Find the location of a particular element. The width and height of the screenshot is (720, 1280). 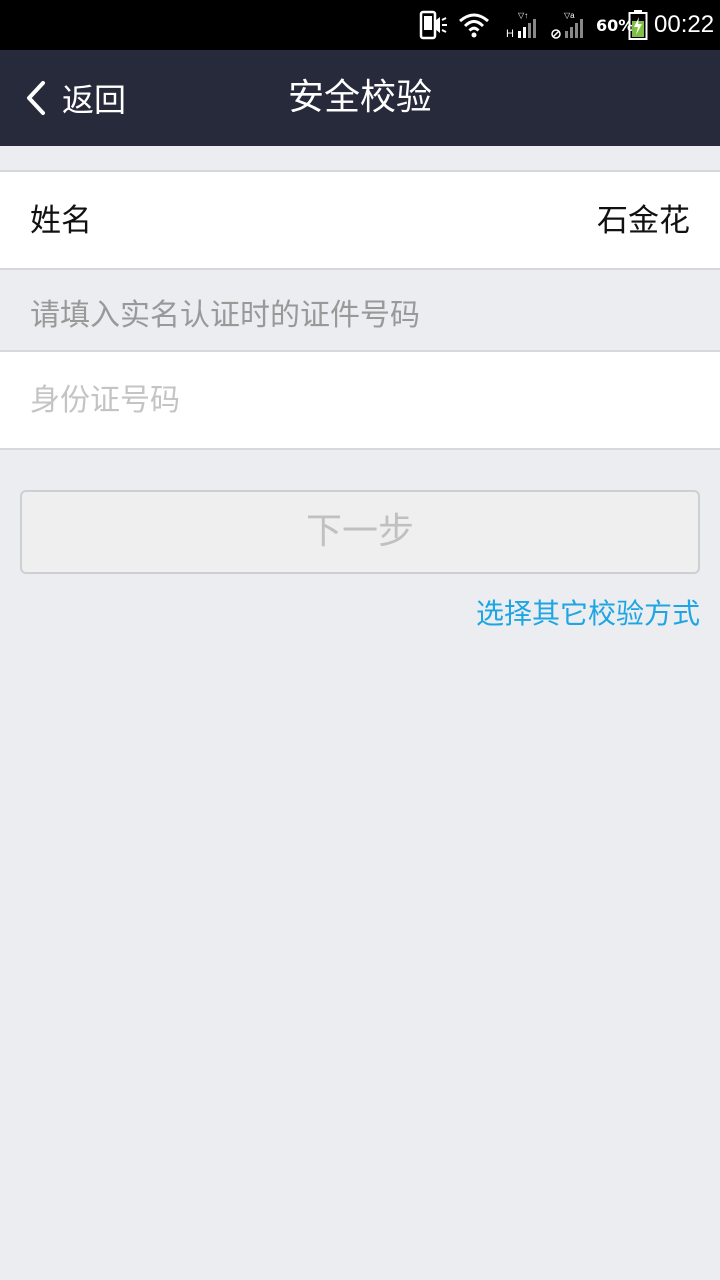

battery-charging-icon is located at coordinates (638, 25).